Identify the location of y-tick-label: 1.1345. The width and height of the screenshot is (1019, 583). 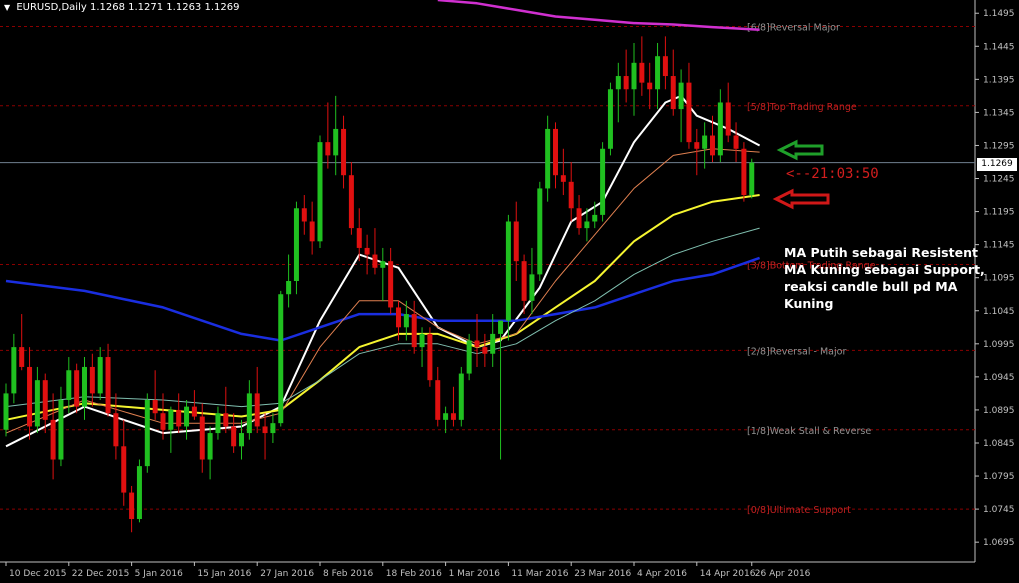
(999, 113).